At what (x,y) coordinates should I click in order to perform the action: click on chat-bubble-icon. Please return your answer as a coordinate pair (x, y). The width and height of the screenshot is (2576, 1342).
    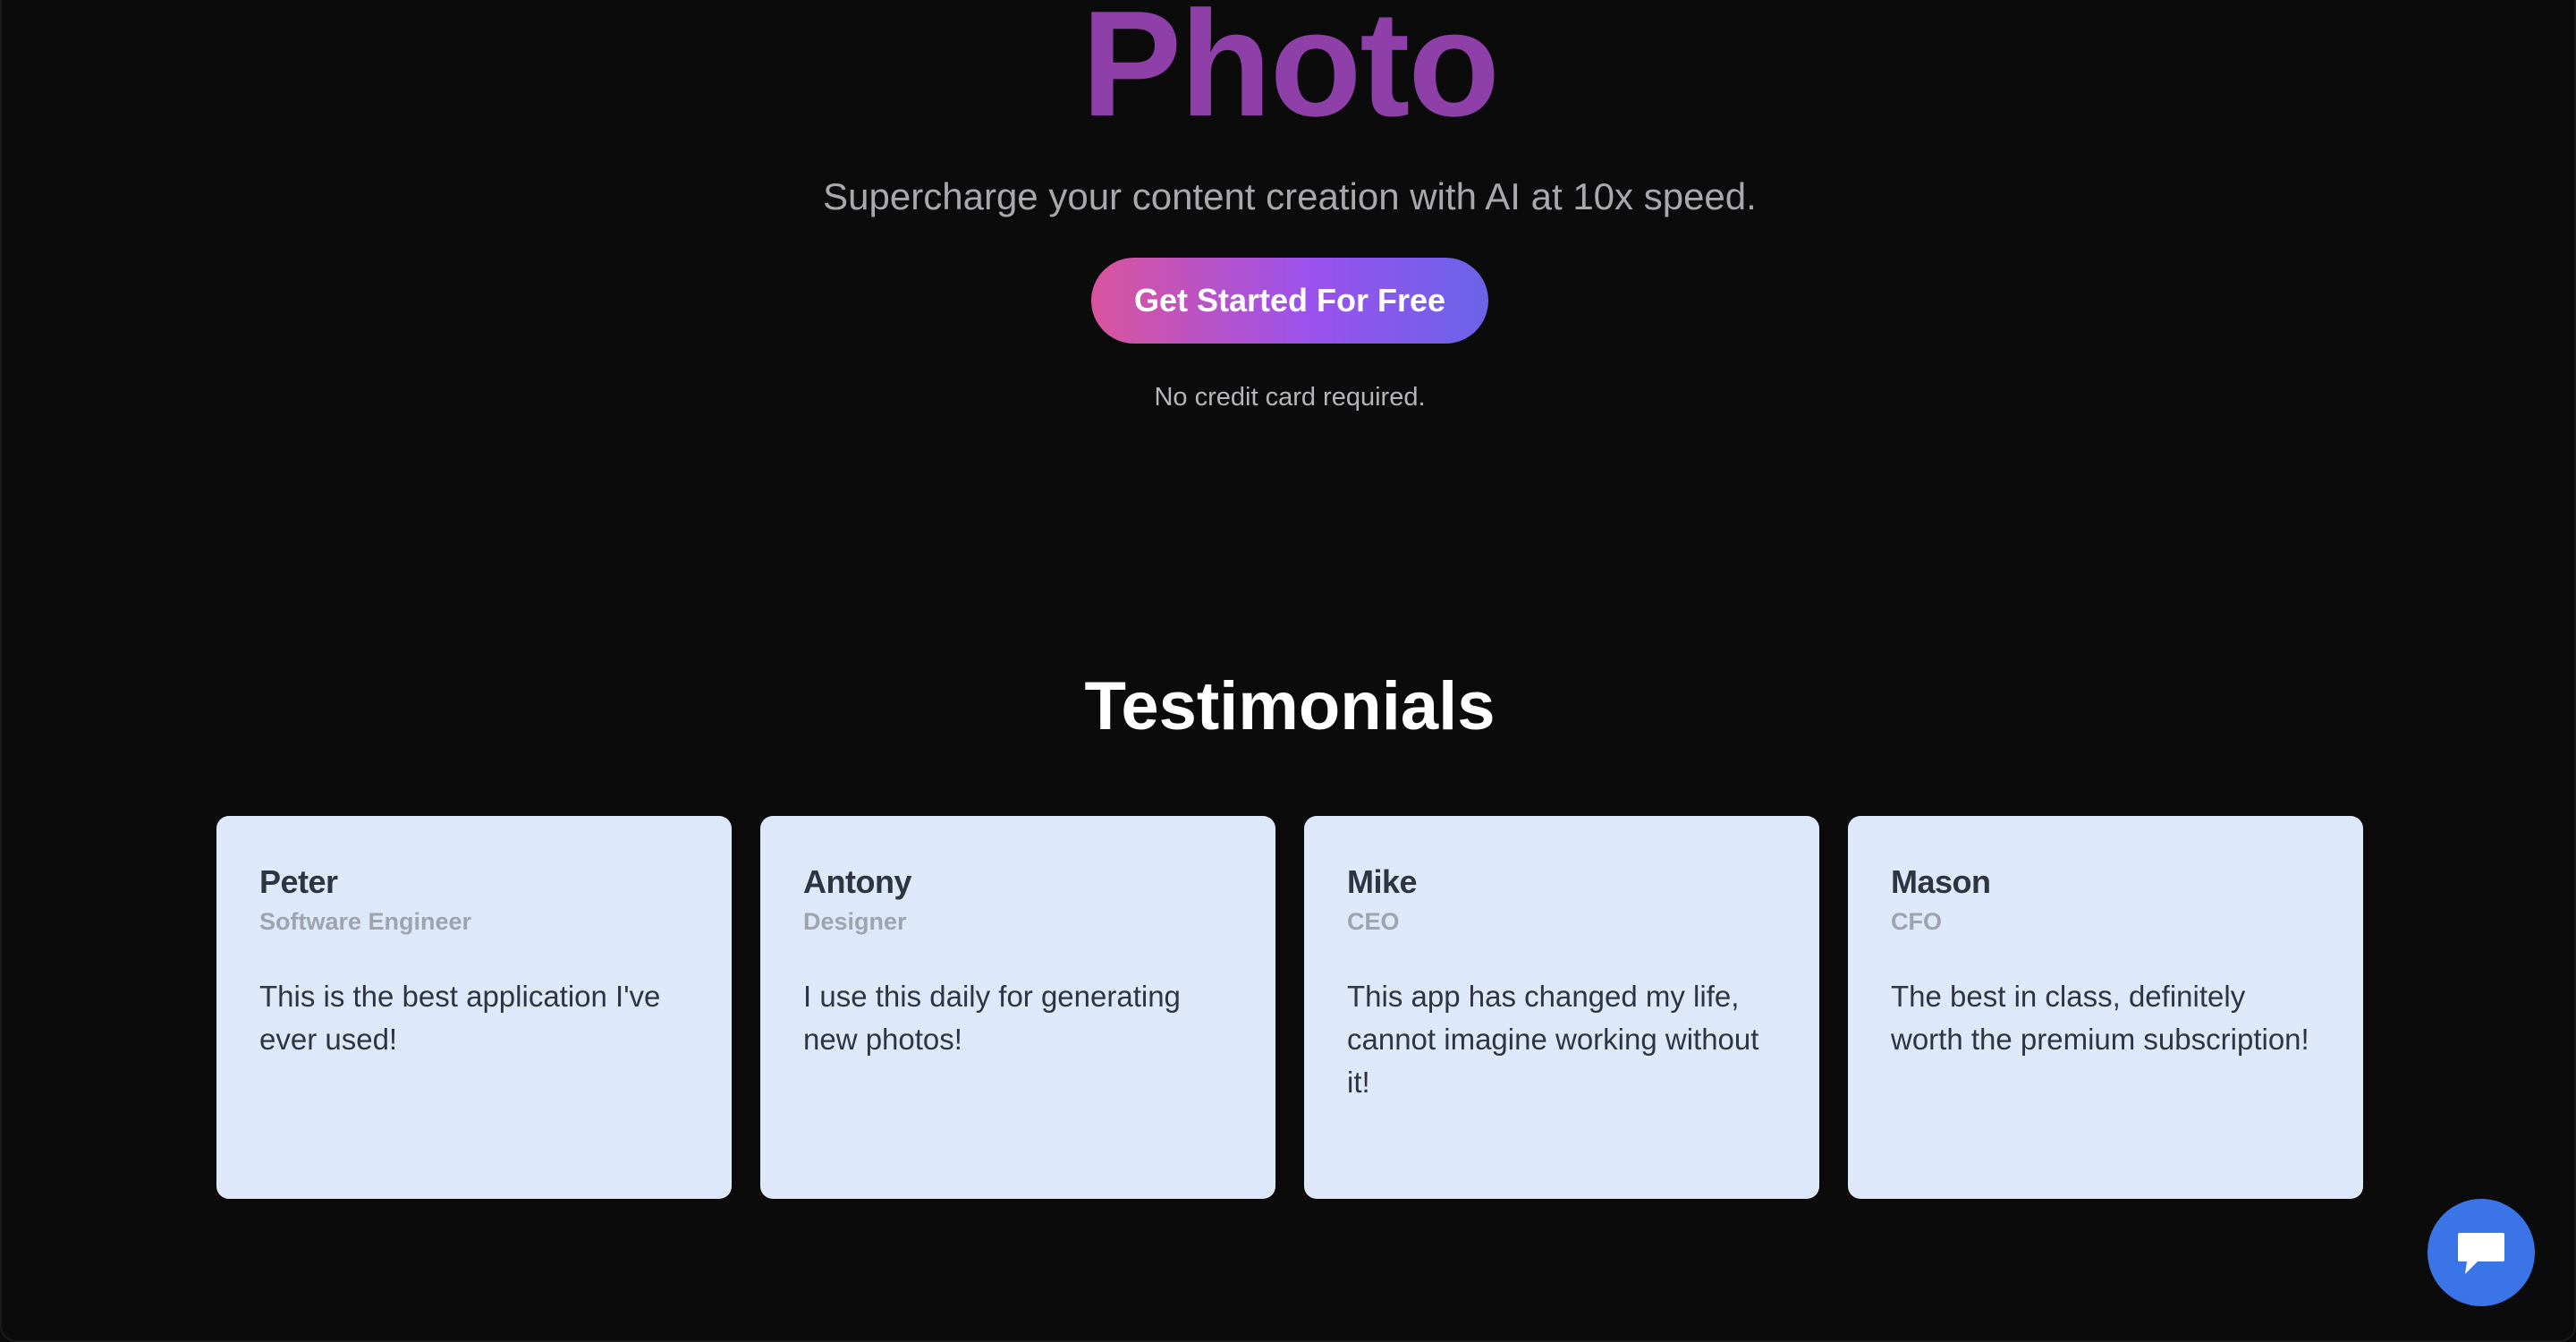
    Looking at the image, I should click on (2481, 1253).